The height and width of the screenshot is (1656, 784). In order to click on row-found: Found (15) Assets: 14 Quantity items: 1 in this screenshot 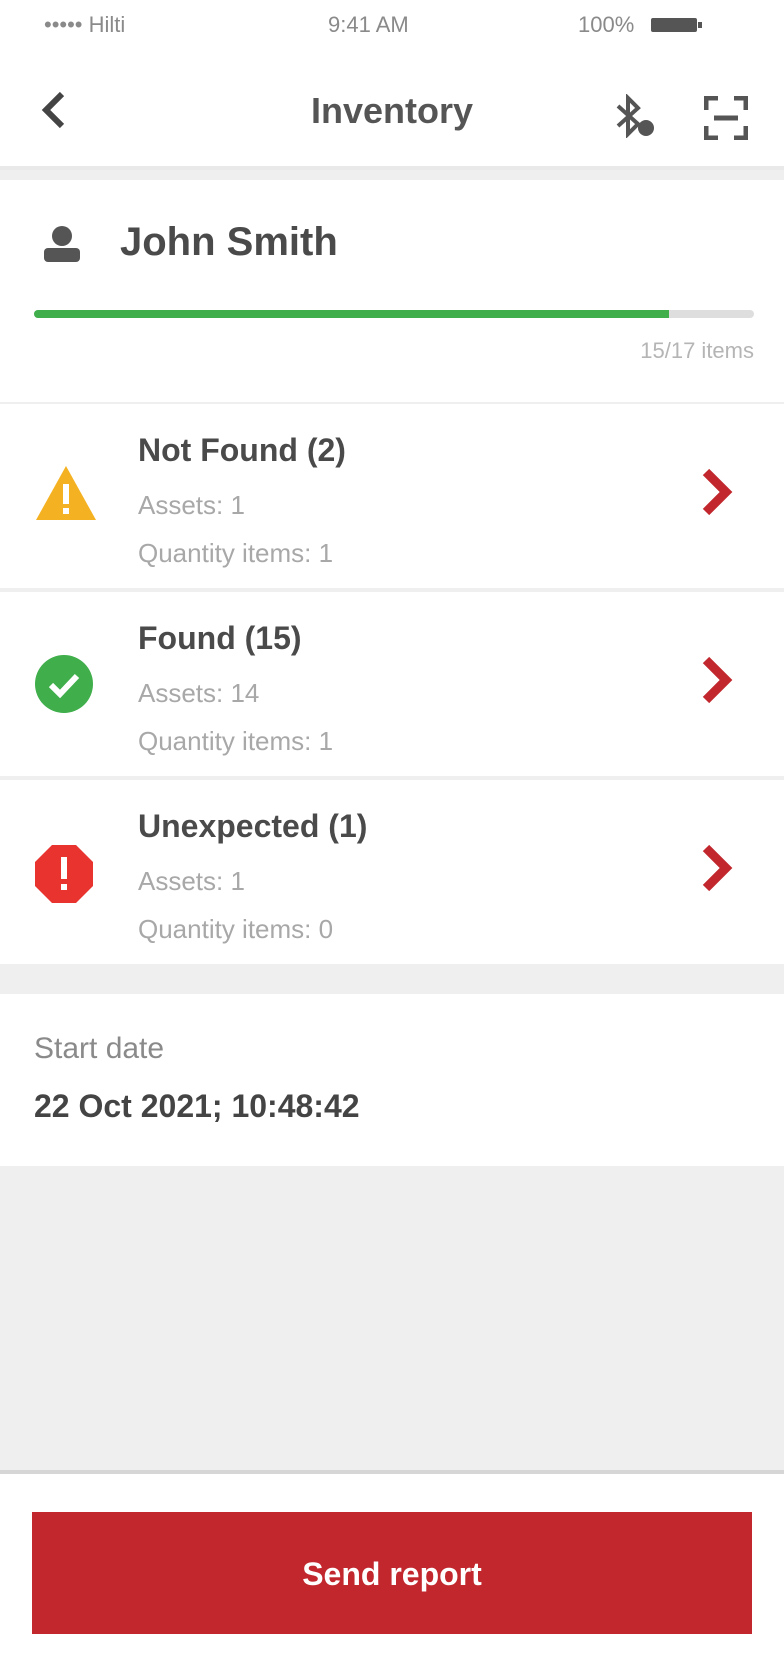, I will do `click(392, 684)`.